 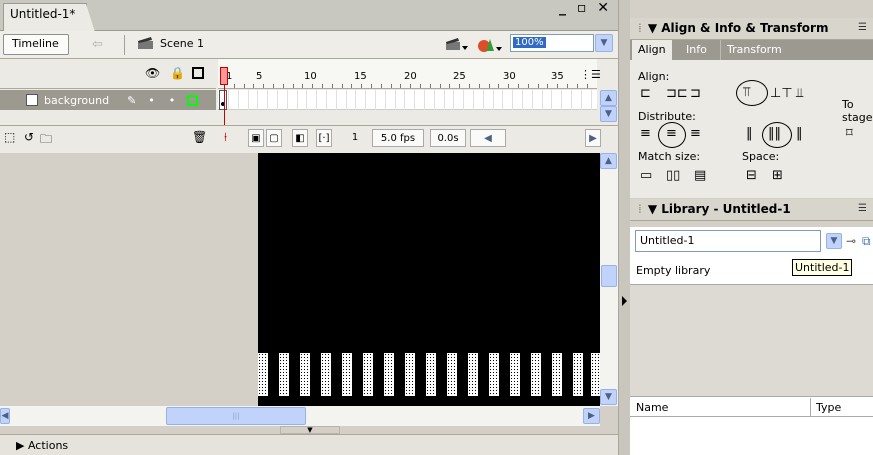 I want to click on actions-panel-header: ▶ Actions, so click(x=309, y=444).